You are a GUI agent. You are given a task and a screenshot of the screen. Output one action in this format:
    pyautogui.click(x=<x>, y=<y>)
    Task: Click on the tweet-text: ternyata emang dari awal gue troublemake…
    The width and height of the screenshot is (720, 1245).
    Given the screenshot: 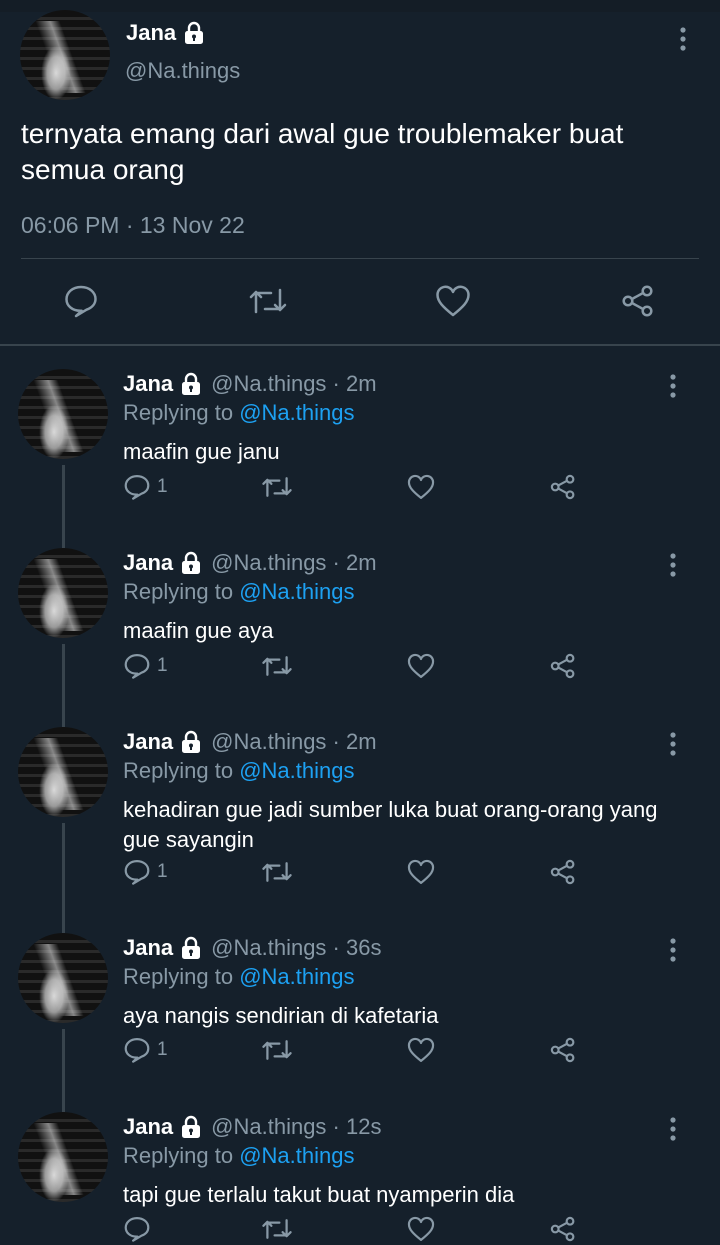 What is the action you would take?
    pyautogui.click(x=322, y=151)
    